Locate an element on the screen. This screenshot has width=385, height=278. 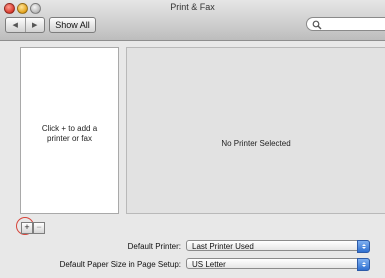
window-title: Print & Fax is located at coordinates (192, 7).